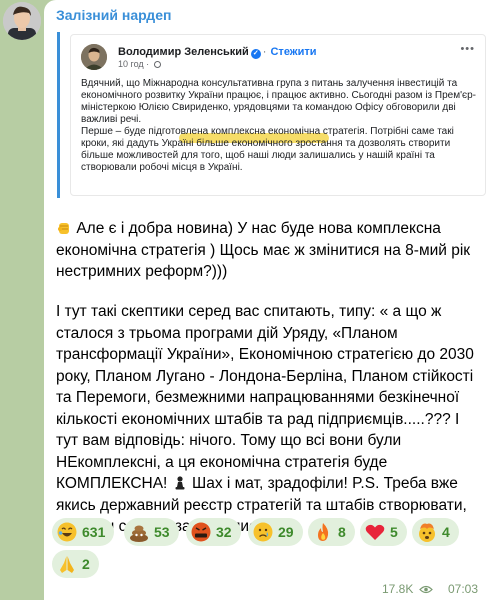 This screenshot has height=600, width=488. What do you see at coordinates (425, 589) in the screenshot?
I see `eye-icon` at bounding box center [425, 589].